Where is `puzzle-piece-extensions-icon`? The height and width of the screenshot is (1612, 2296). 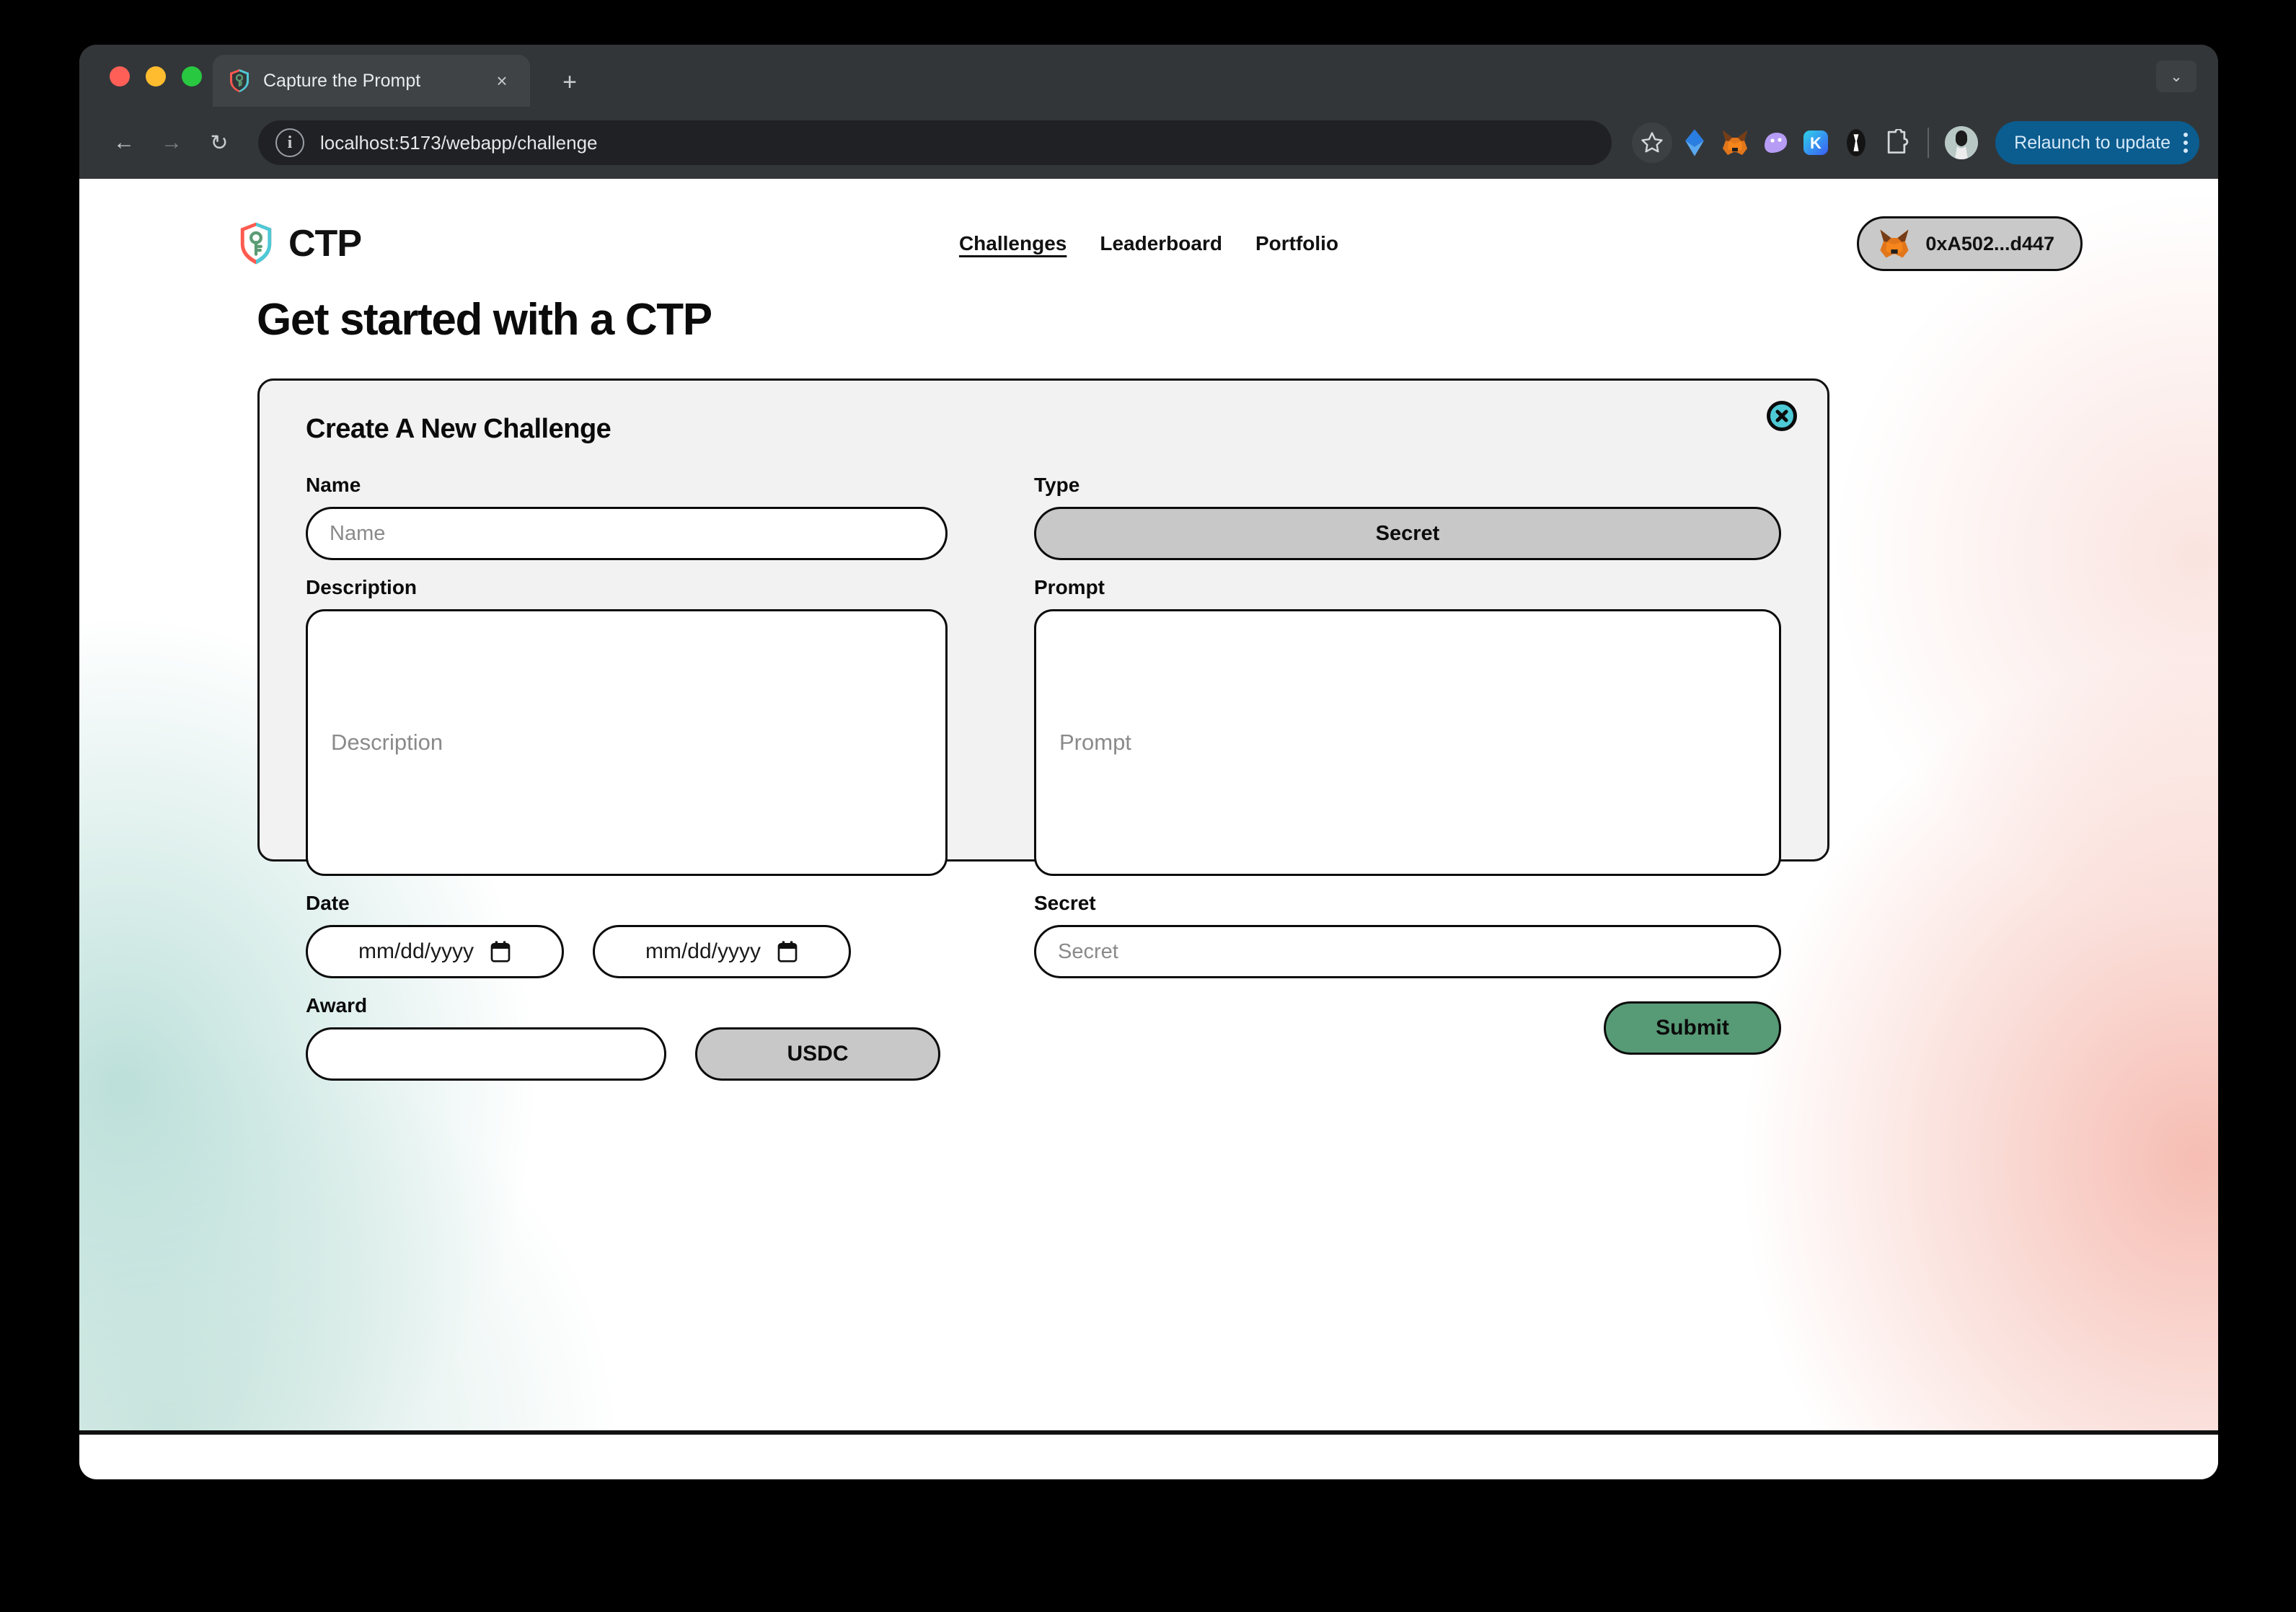
puzzle-piece-extensions-icon is located at coordinates (1896, 143).